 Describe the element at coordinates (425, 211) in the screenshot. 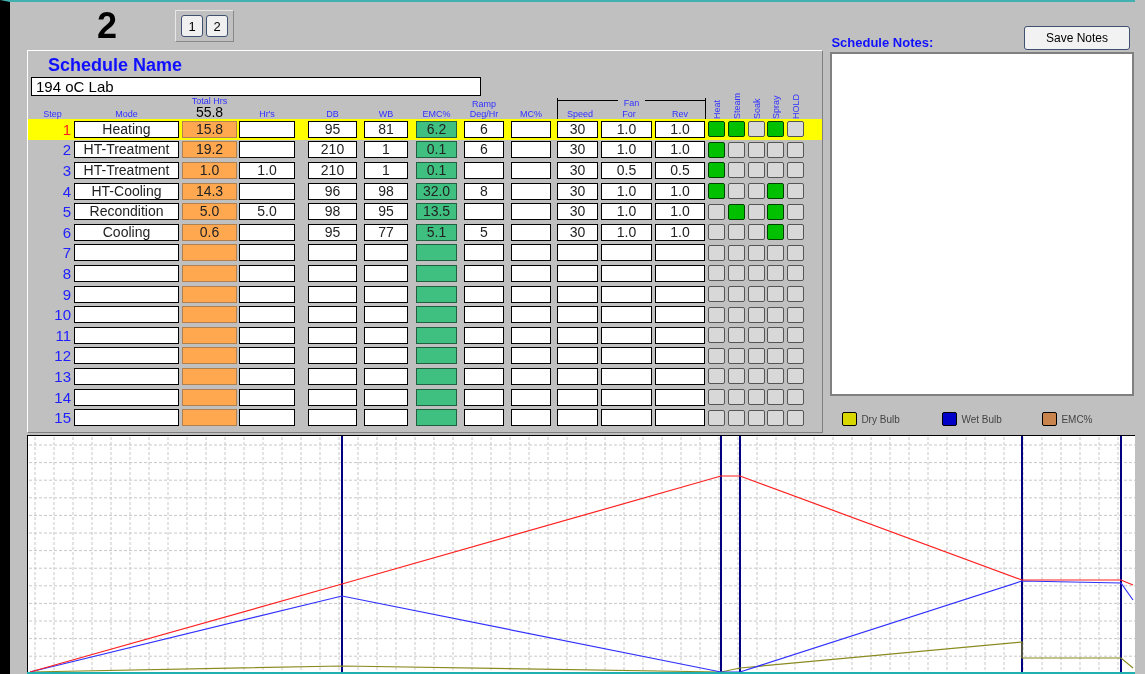

I see `step-row: 5 Recondition 5.0 5.0 98 95 13.5 30 1.0 1.0` at that location.